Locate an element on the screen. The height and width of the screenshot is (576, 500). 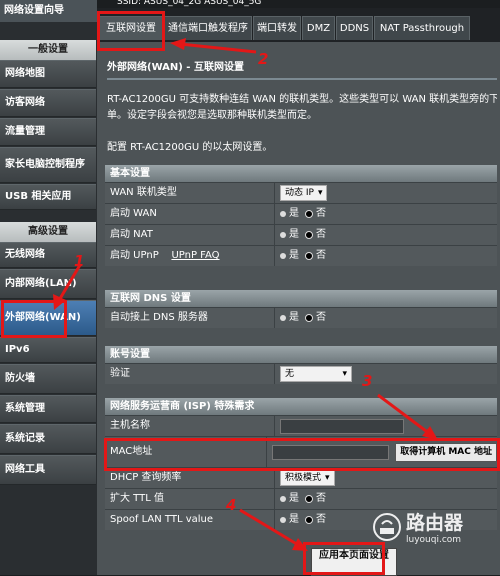
sidebar-item-wan: 外部网络(WAN) is located at coordinates (48, 318).